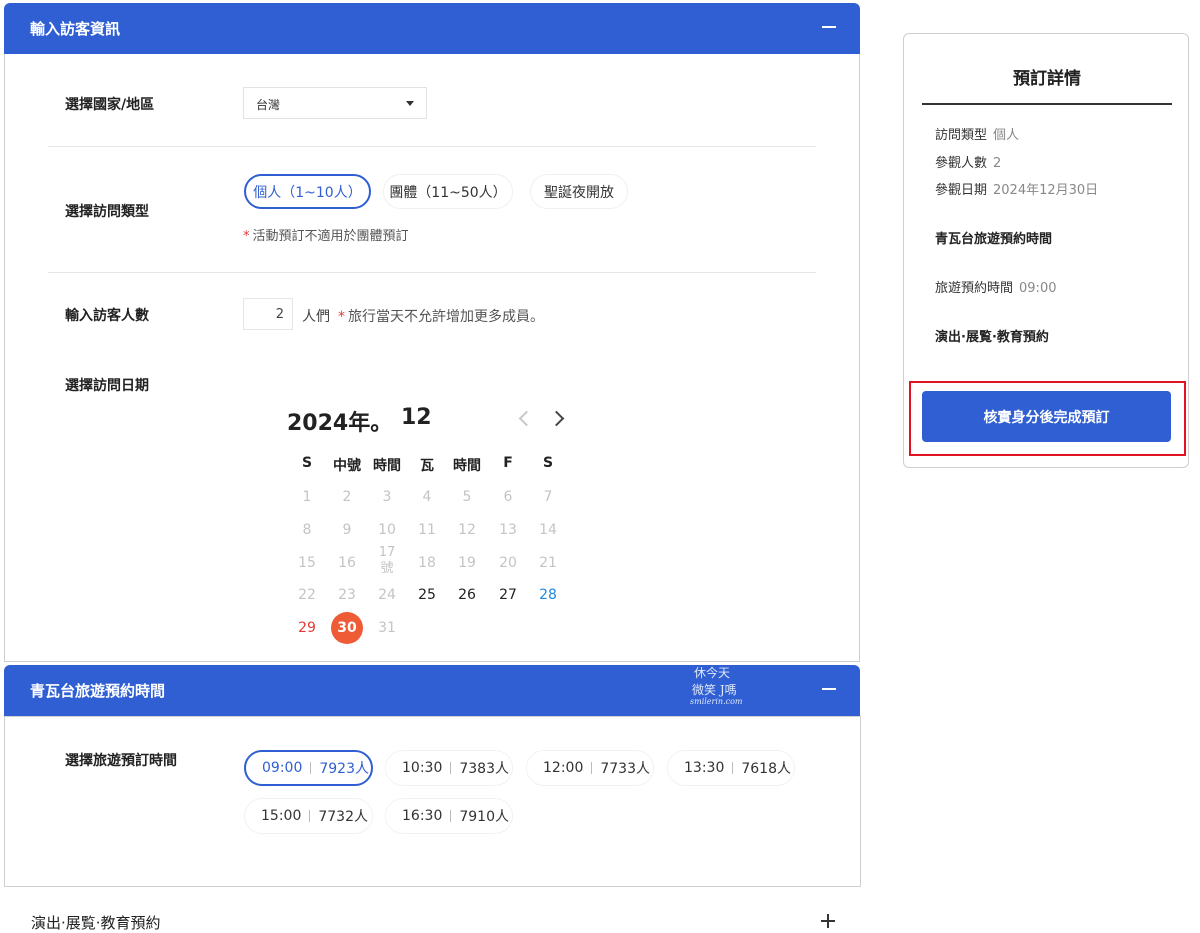  I want to click on visit-date-label: 選擇訪問日期, so click(107, 386).